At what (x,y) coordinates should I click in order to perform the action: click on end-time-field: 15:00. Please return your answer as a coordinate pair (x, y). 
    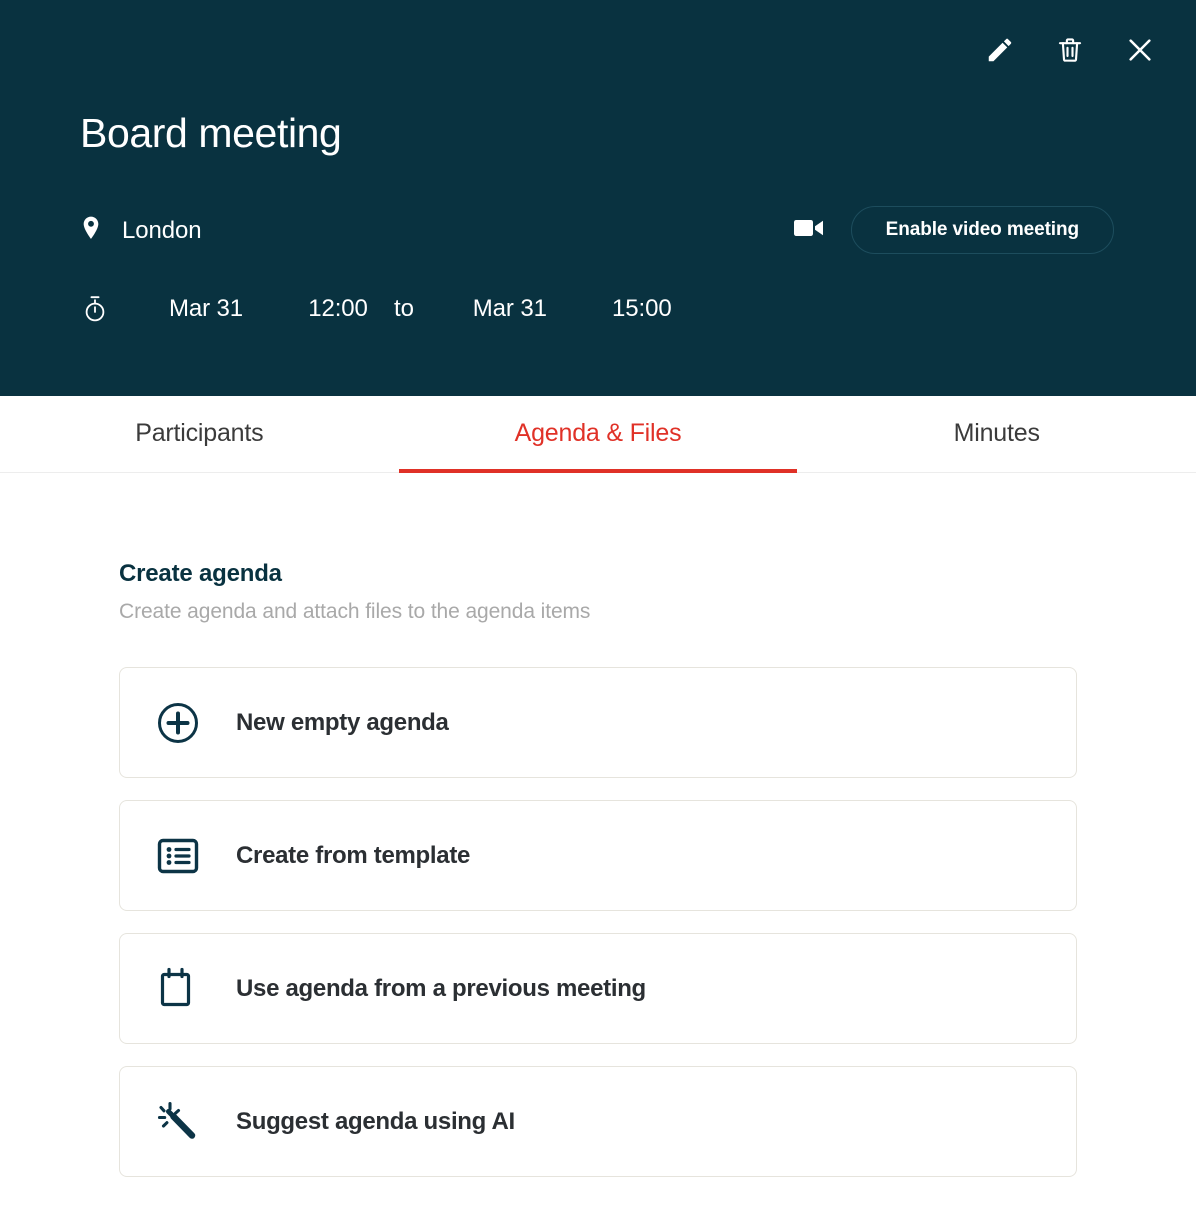
    Looking at the image, I should click on (642, 309).